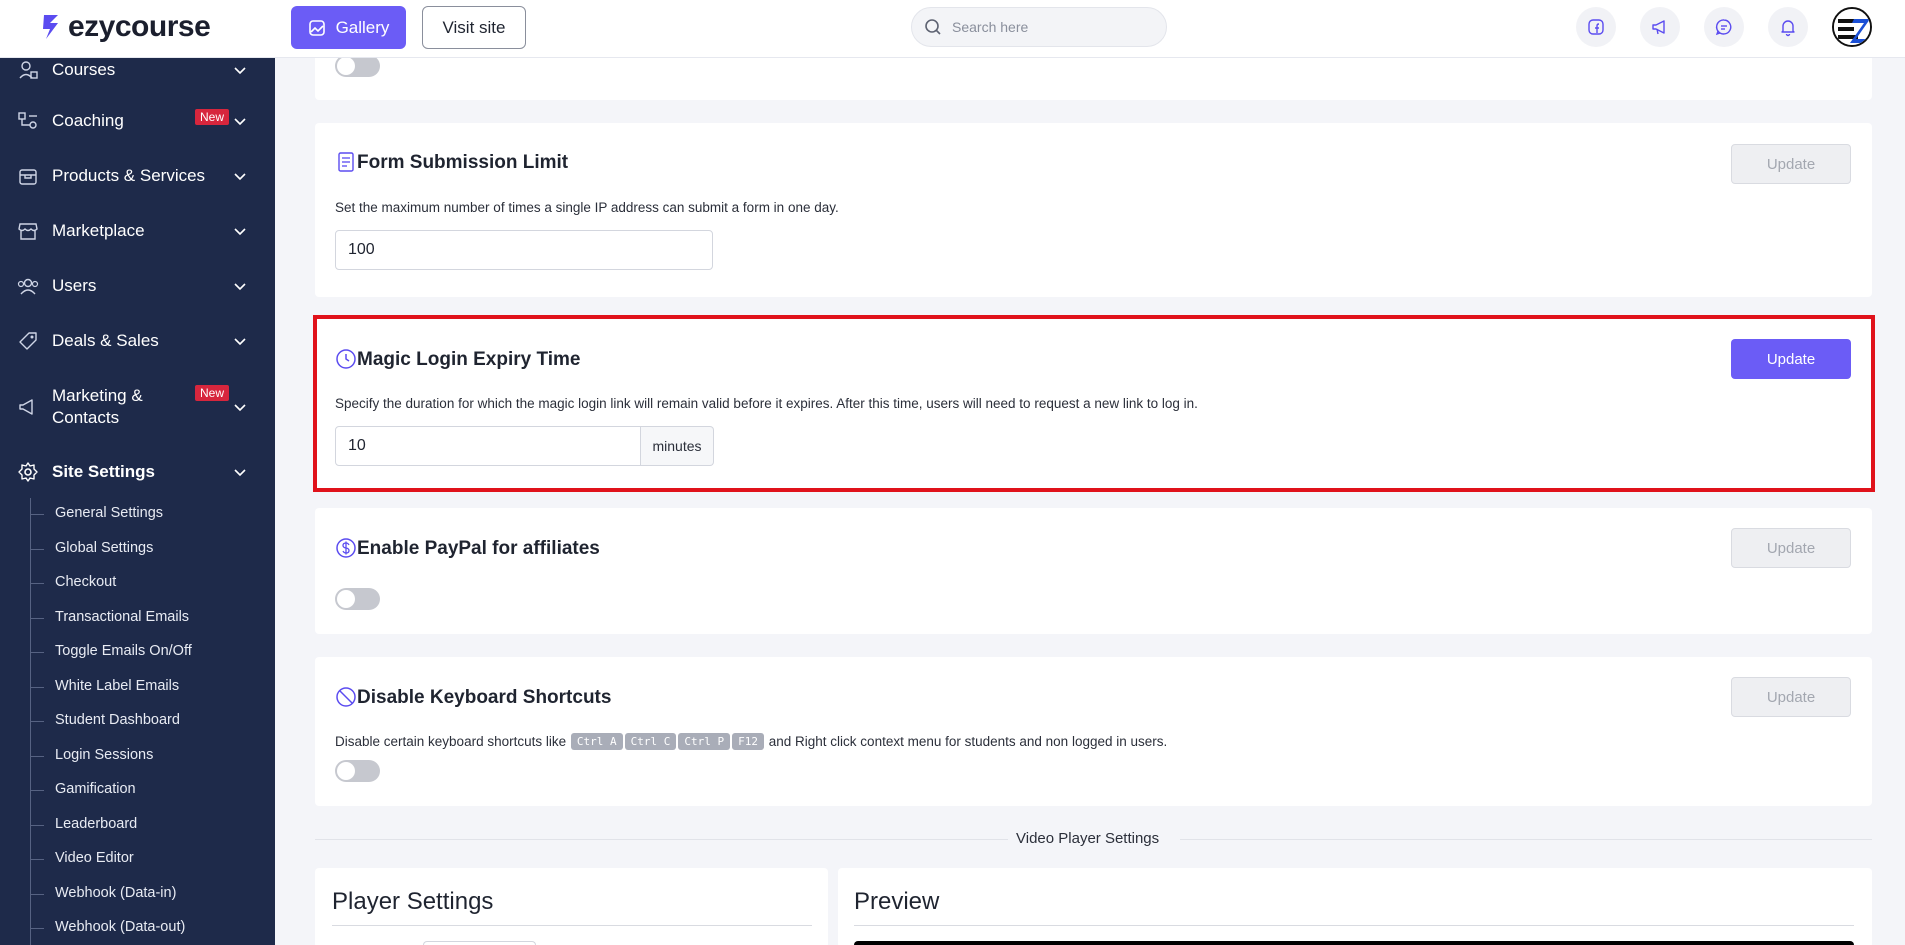 This screenshot has height=945, width=1905. I want to click on sidebar-item-marketing-contacts: Marketing & Contacts New, so click(137, 407).